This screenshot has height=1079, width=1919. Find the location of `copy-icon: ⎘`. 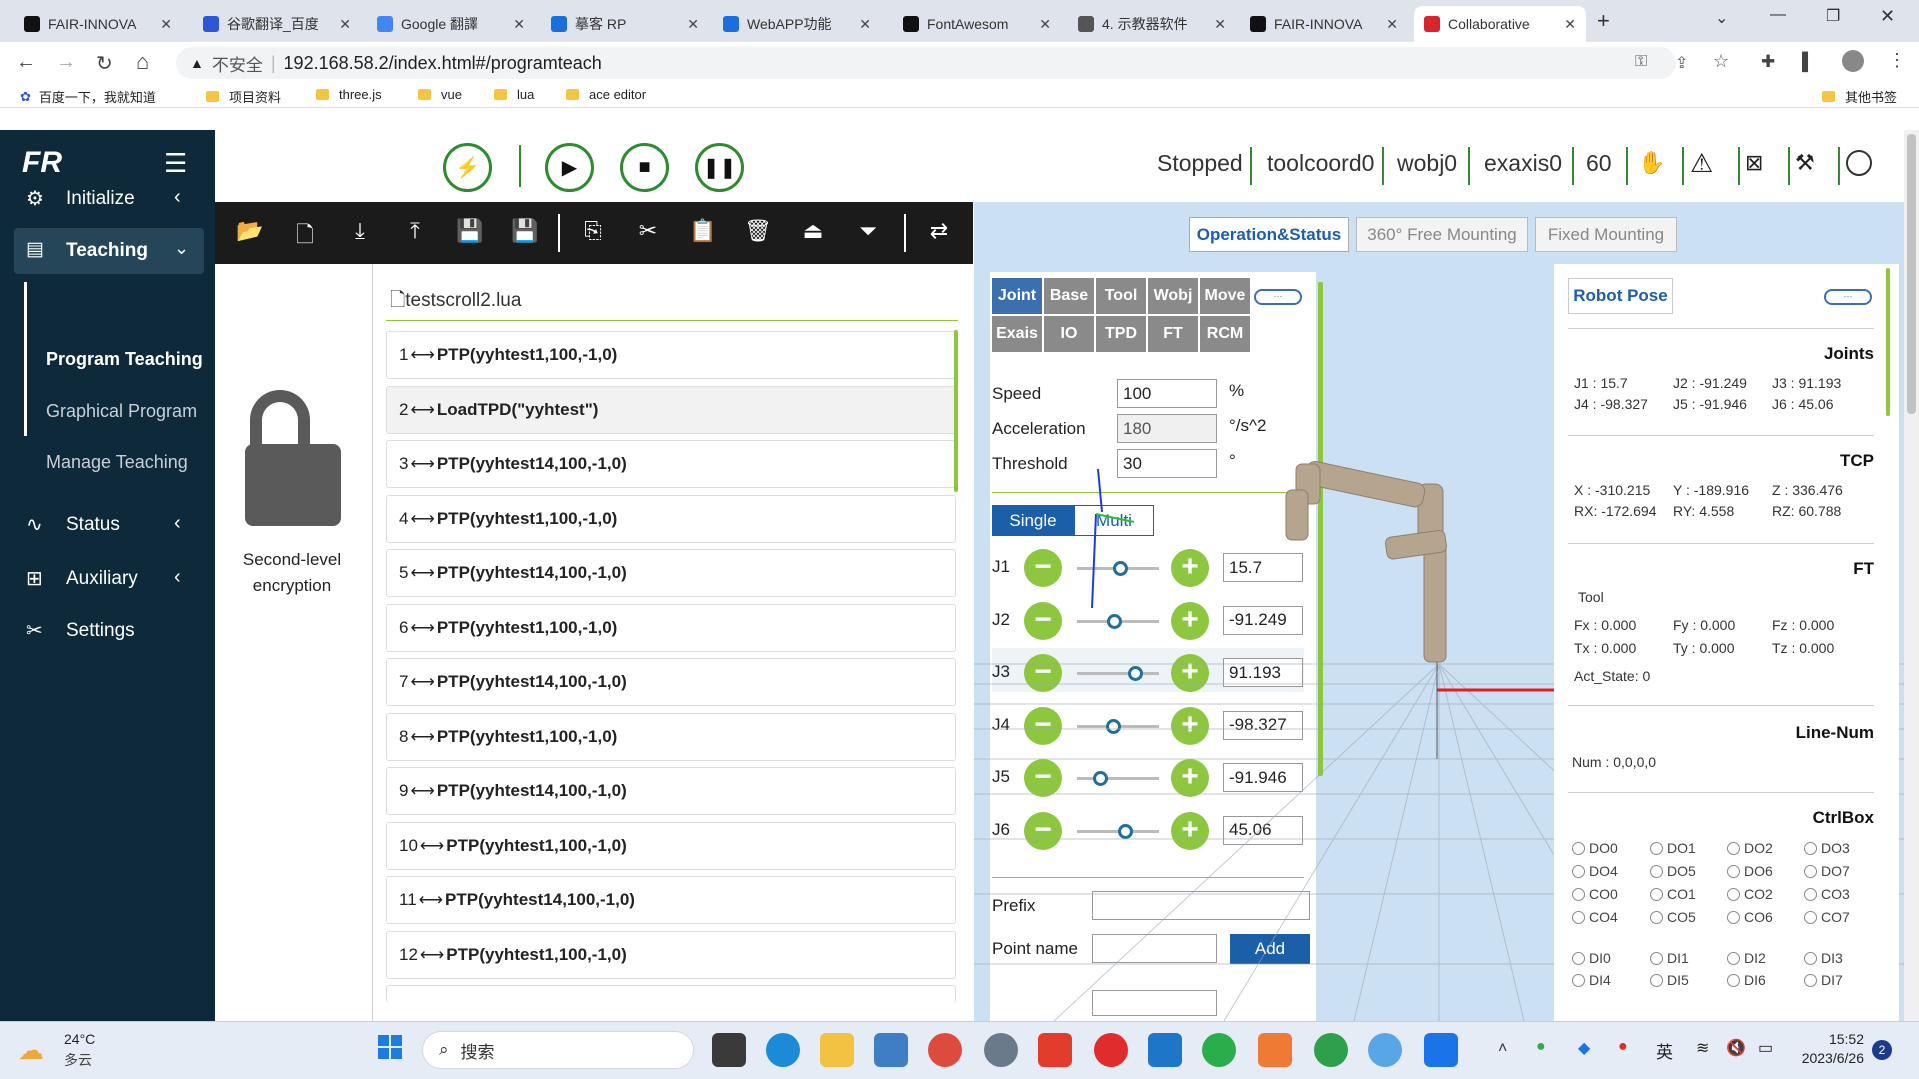

copy-icon: ⎘ is located at coordinates (593, 231).